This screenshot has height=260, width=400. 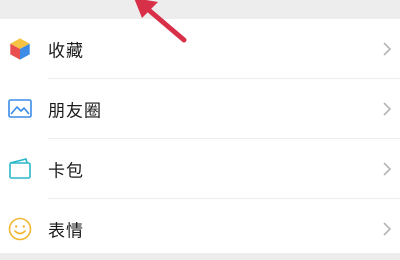 What do you see at coordinates (66, 231) in the screenshot?
I see `menu-item-label: 表情` at bounding box center [66, 231].